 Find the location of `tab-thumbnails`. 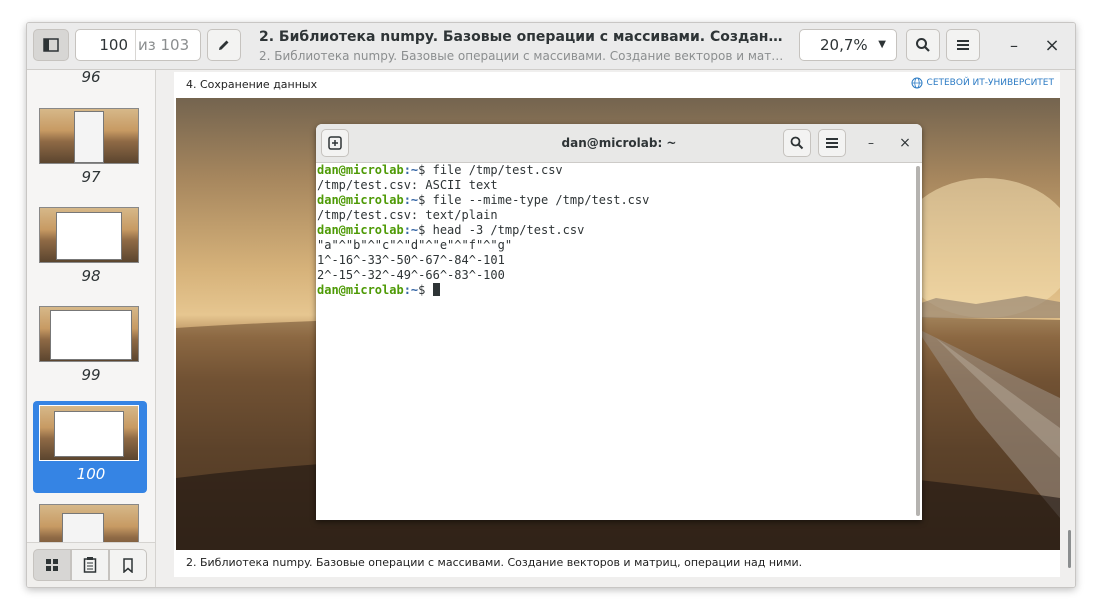

tab-thumbnails is located at coordinates (52, 565).